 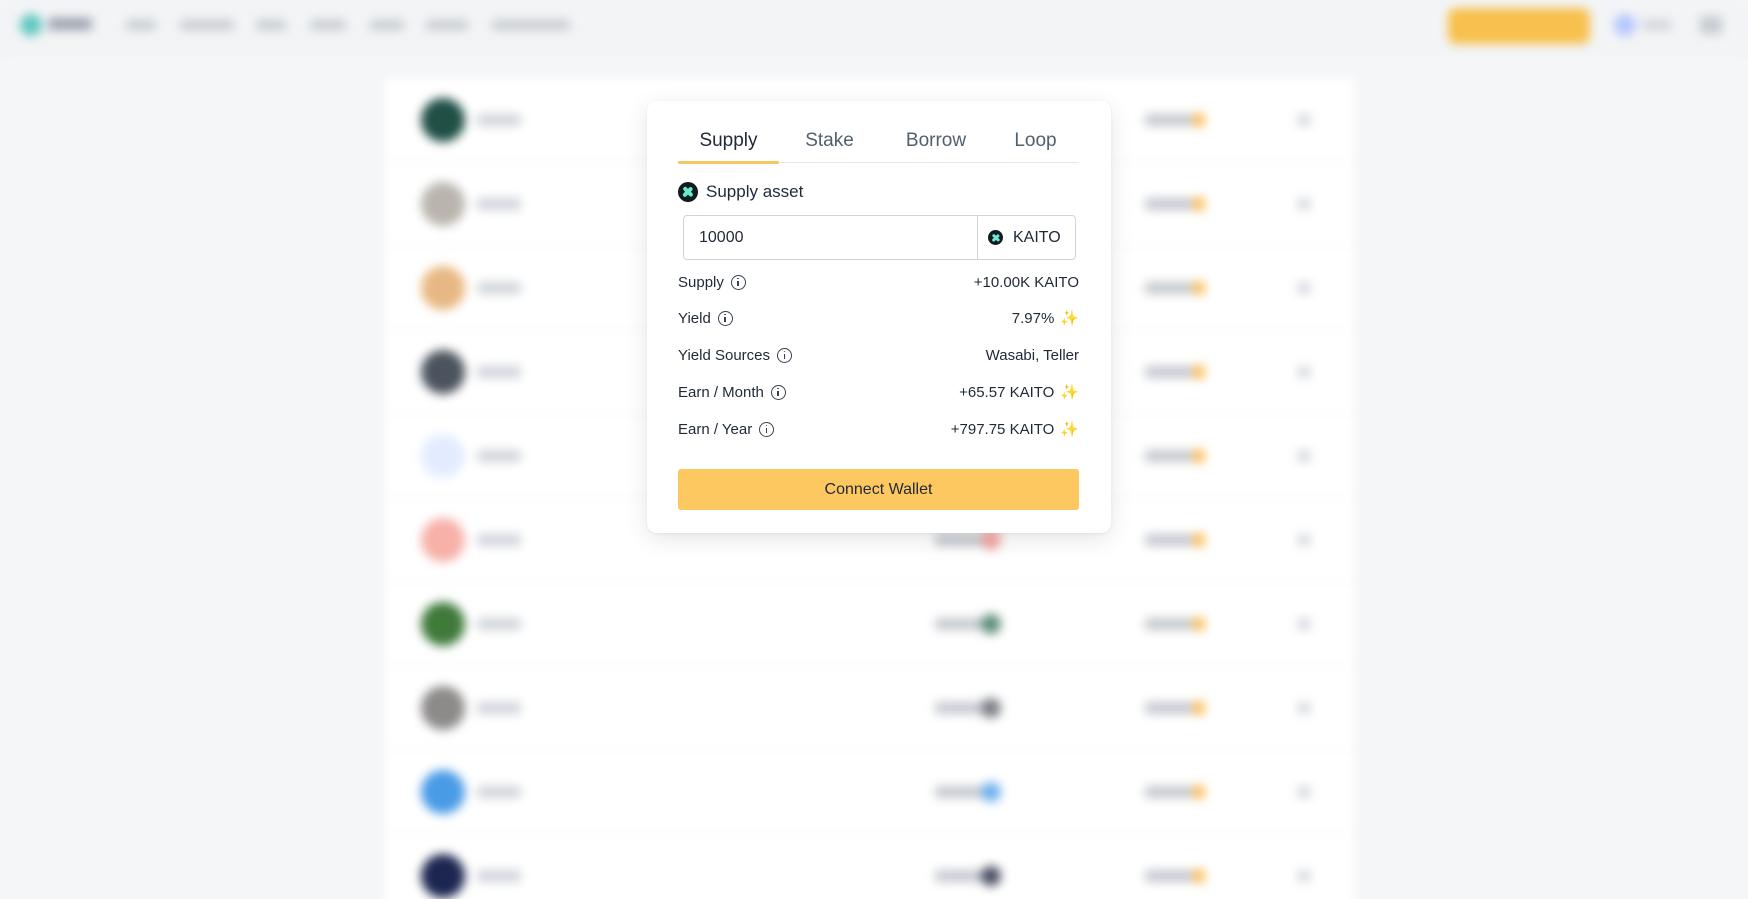 I want to click on token-selector: KAITO, so click(x=1026, y=237).